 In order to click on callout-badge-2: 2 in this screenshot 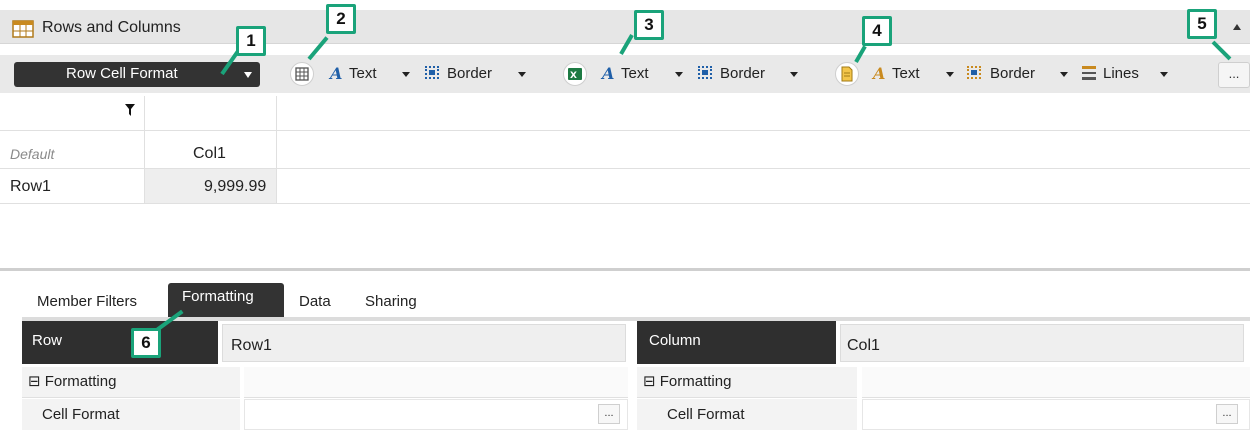, I will do `click(341, 19)`.